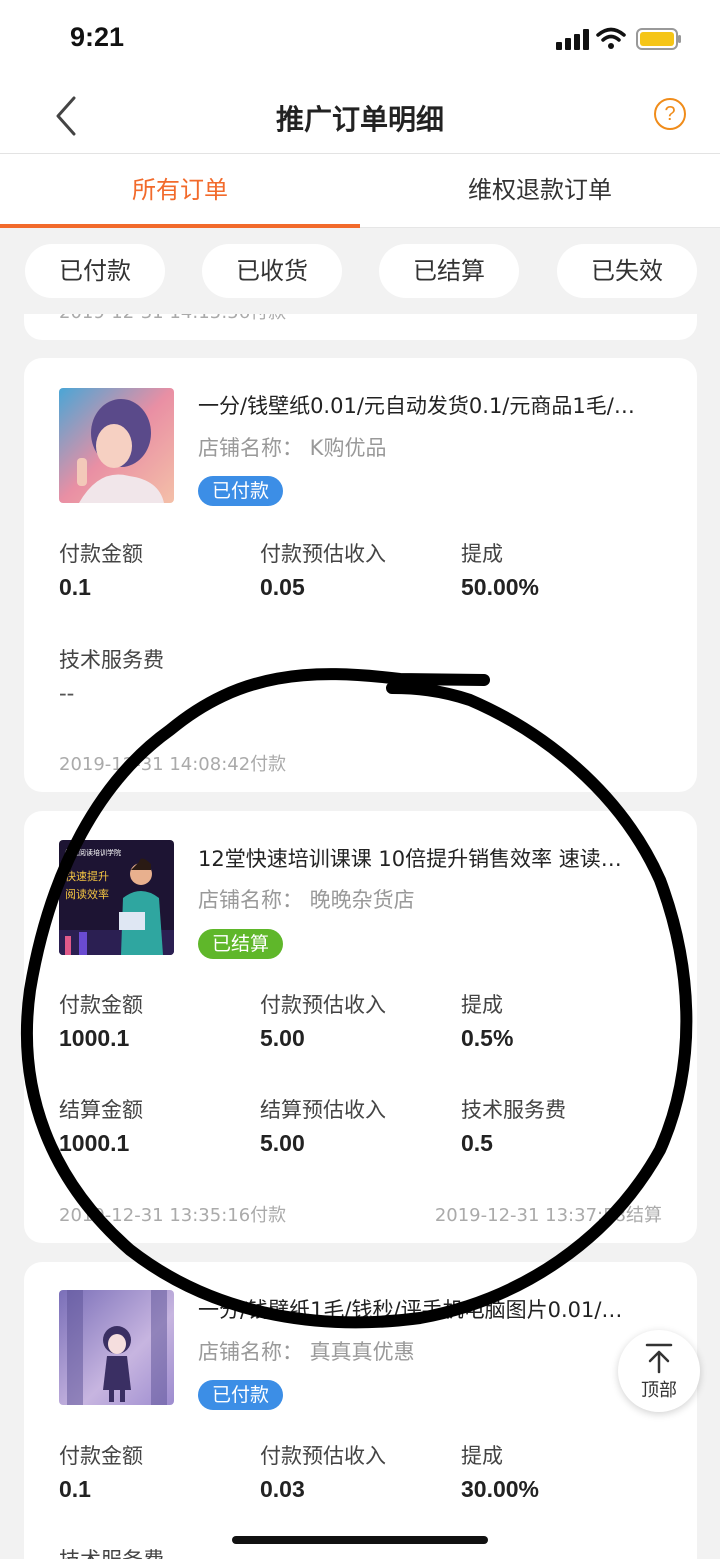 The image size is (720, 1559). Describe the element at coordinates (180, 191) in the screenshot. I see `tab-all-orders: 所有订单` at that location.